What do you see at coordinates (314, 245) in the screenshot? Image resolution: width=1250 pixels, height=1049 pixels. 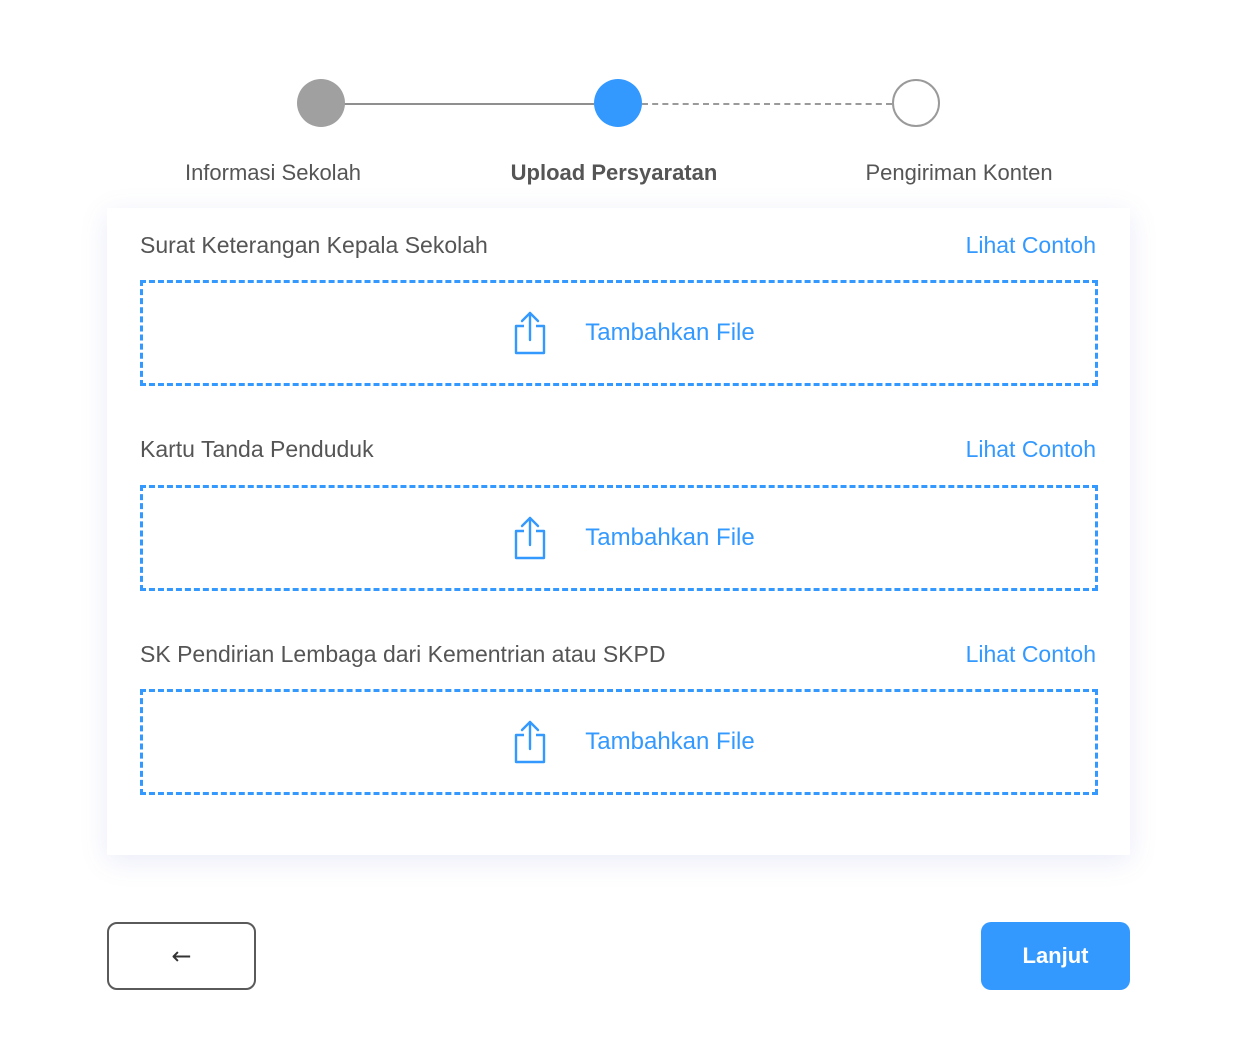 I see `upload-field-title: Surat Keterangan Kepala Sekolah` at bounding box center [314, 245].